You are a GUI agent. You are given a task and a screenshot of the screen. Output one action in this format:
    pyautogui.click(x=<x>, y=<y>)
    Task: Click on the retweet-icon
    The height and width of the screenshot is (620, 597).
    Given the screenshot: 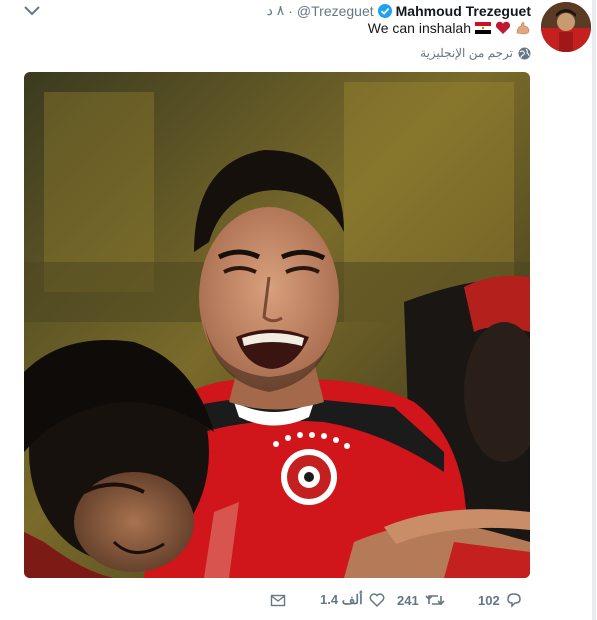 What is the action you would take?
    pyautogui.click(x=435, y=600)
    